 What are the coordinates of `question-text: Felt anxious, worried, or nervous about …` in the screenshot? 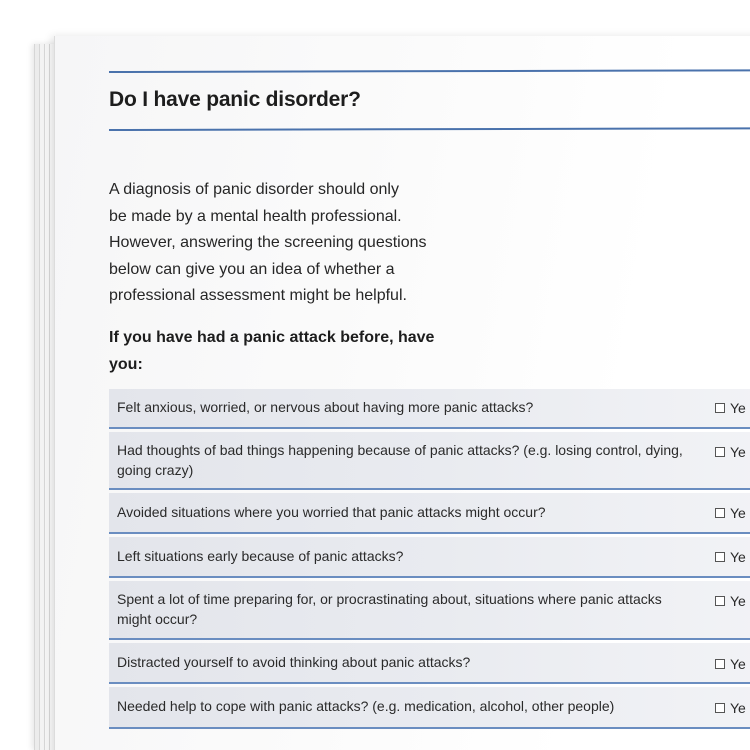 It's located at (325, 407).